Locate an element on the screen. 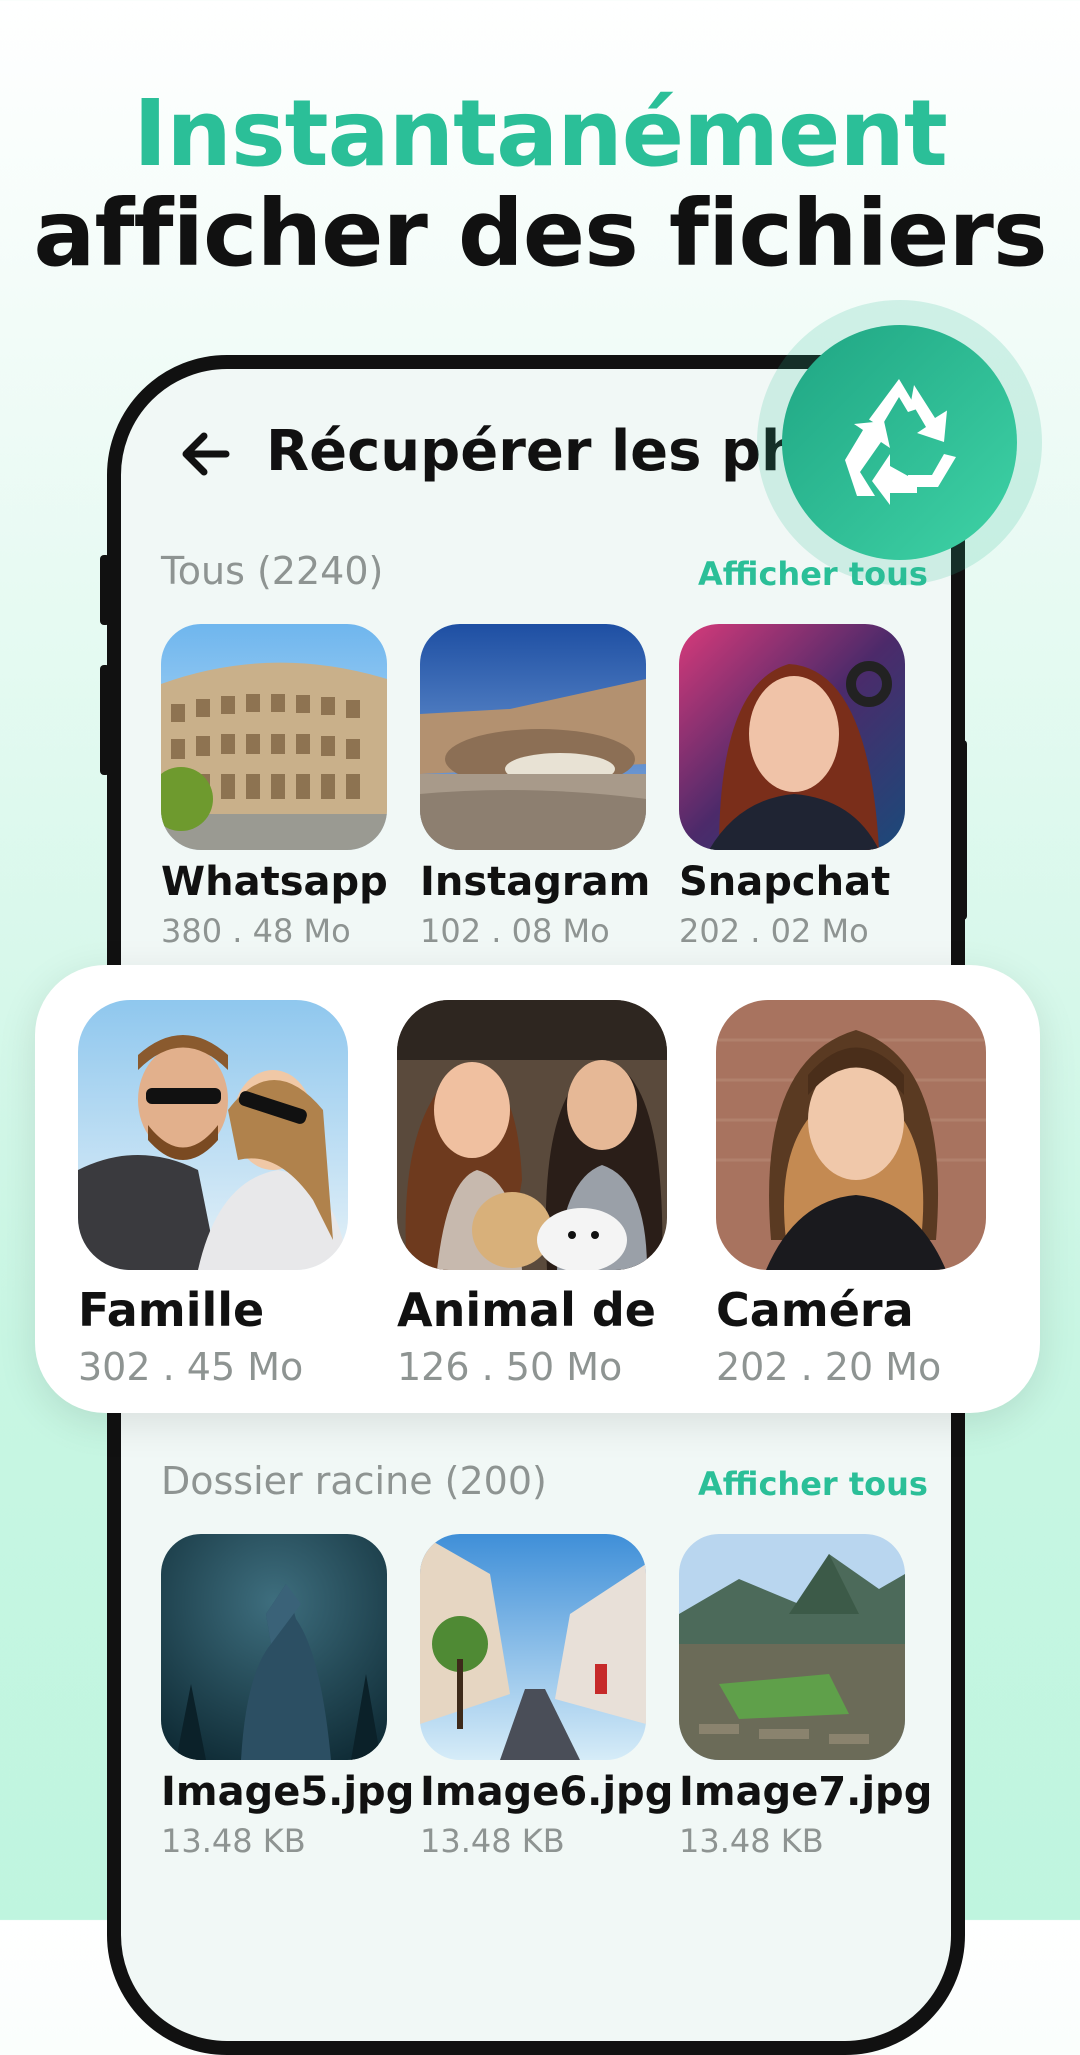 The height and width of the screenshot is (2055, 1080). item-name: Snapchat is located at coordinates (785, 882).